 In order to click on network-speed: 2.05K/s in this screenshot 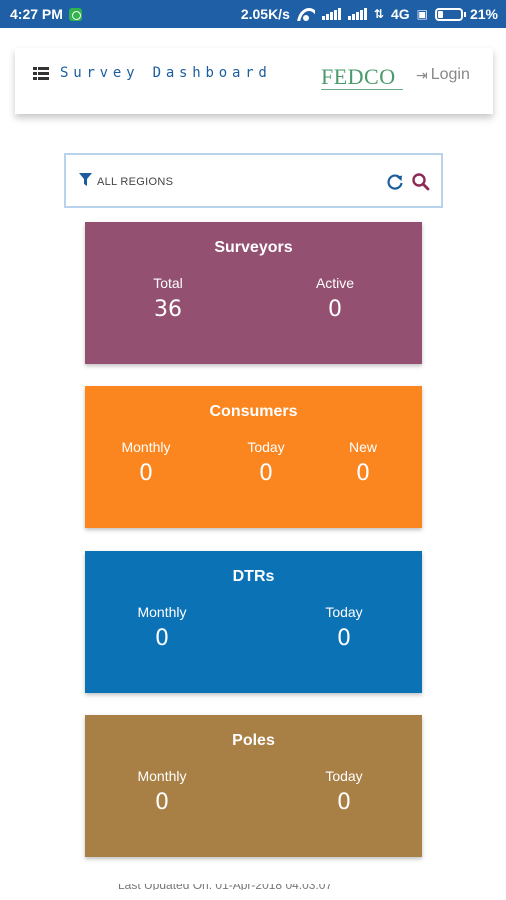, I will do `click(265, 14)`.